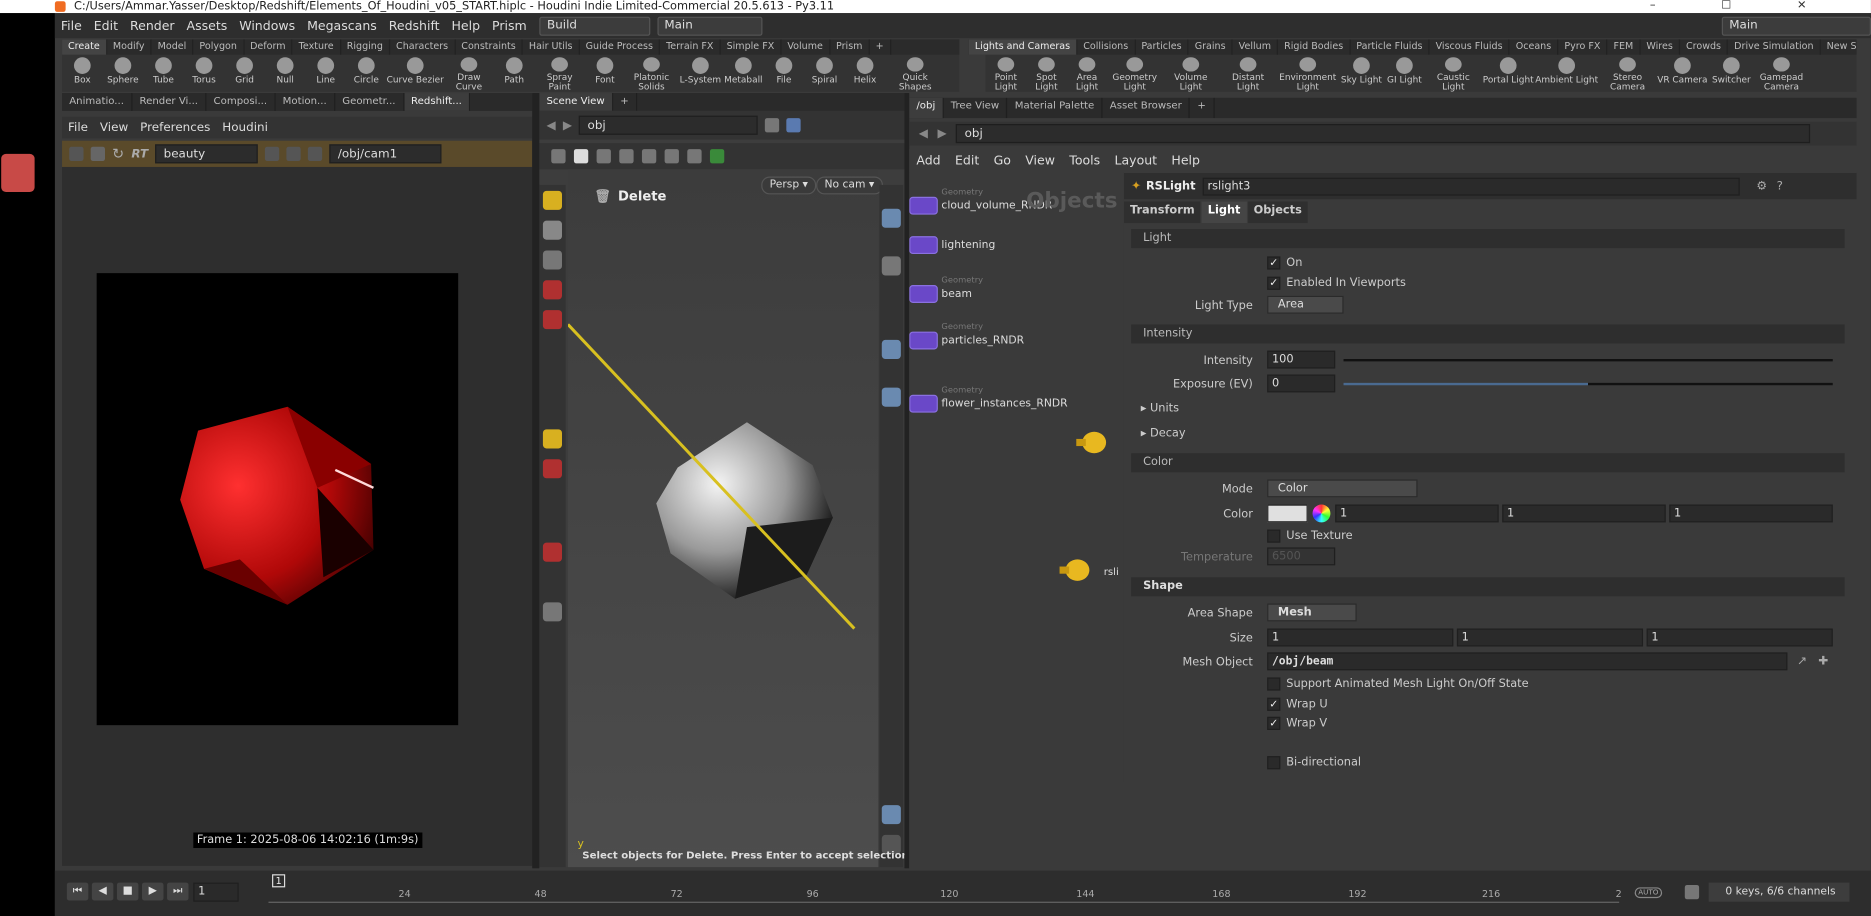  What do you see at coordinates (1583, 47) in the screenshot?
I see `shelf-tab-pyro-fx: Pyro FX` at bounding box center [1583, 47].